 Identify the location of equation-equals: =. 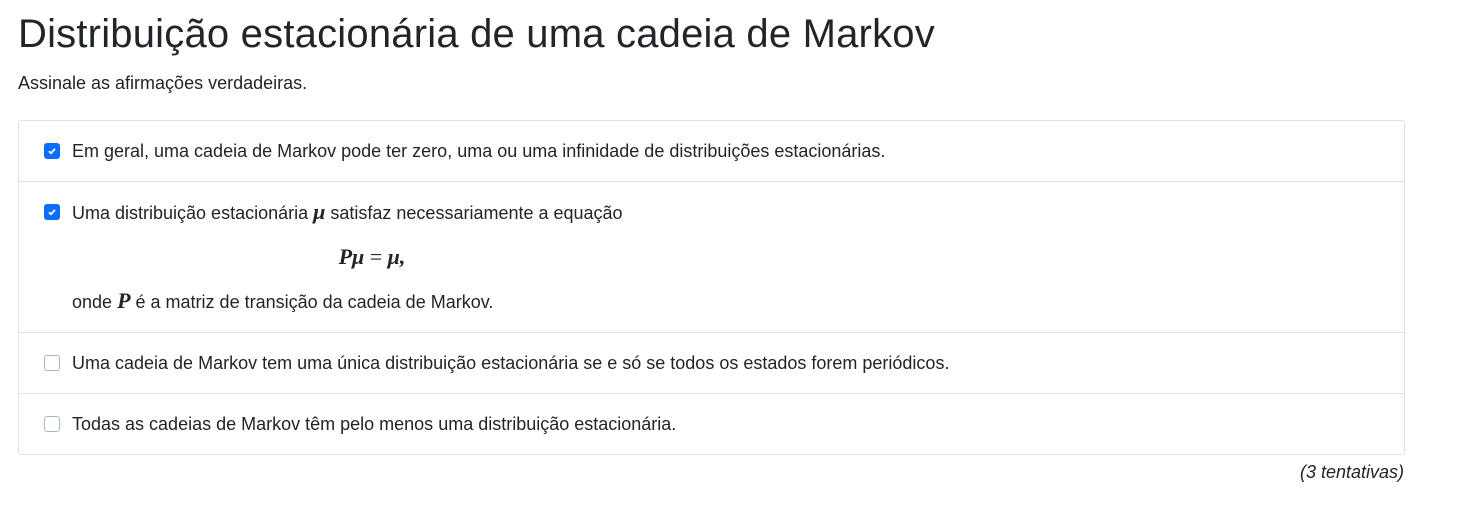
(376, 256).